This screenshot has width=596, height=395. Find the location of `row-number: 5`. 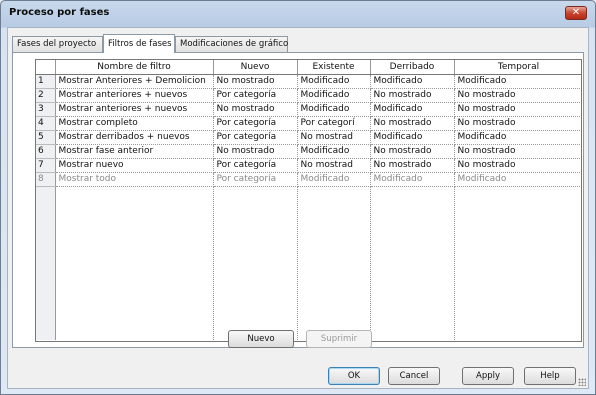

row-number: 5 is located at coordinates (46, 137).